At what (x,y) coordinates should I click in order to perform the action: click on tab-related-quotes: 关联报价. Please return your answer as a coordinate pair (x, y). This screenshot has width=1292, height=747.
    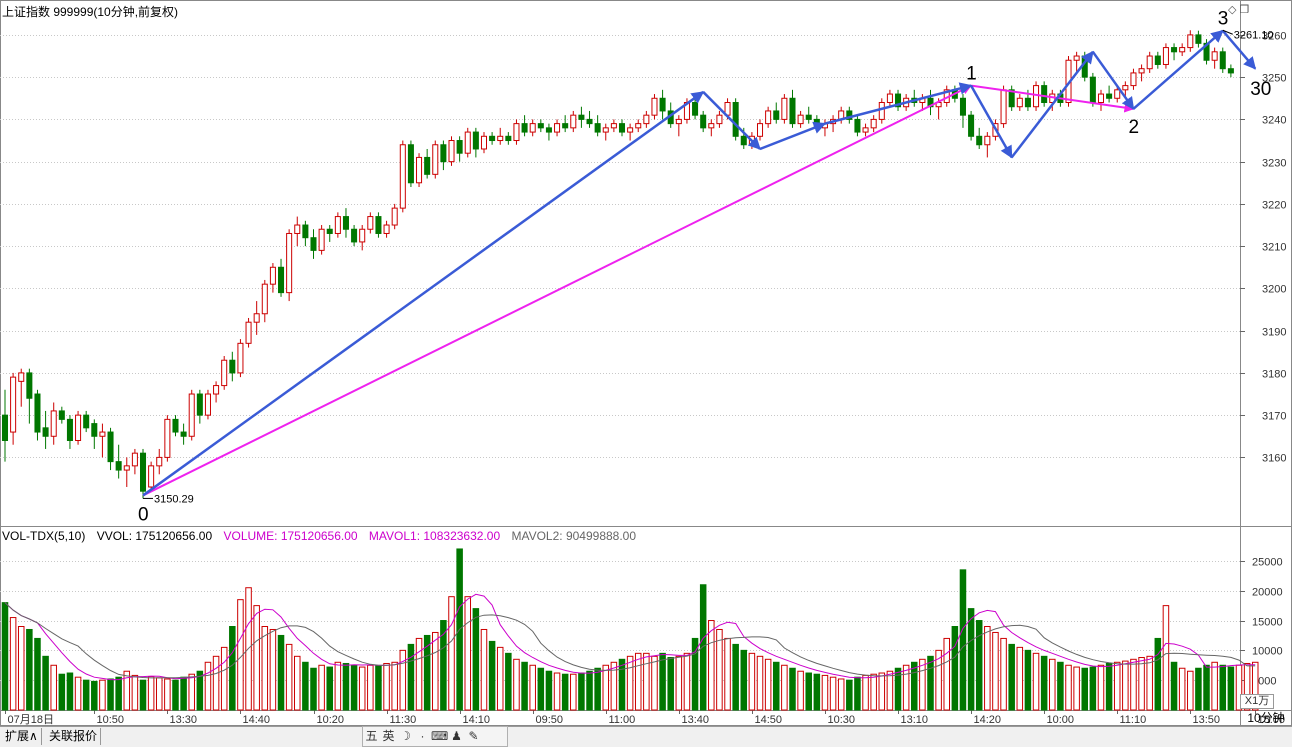
    Looking at the image, I should click on (74, 736).